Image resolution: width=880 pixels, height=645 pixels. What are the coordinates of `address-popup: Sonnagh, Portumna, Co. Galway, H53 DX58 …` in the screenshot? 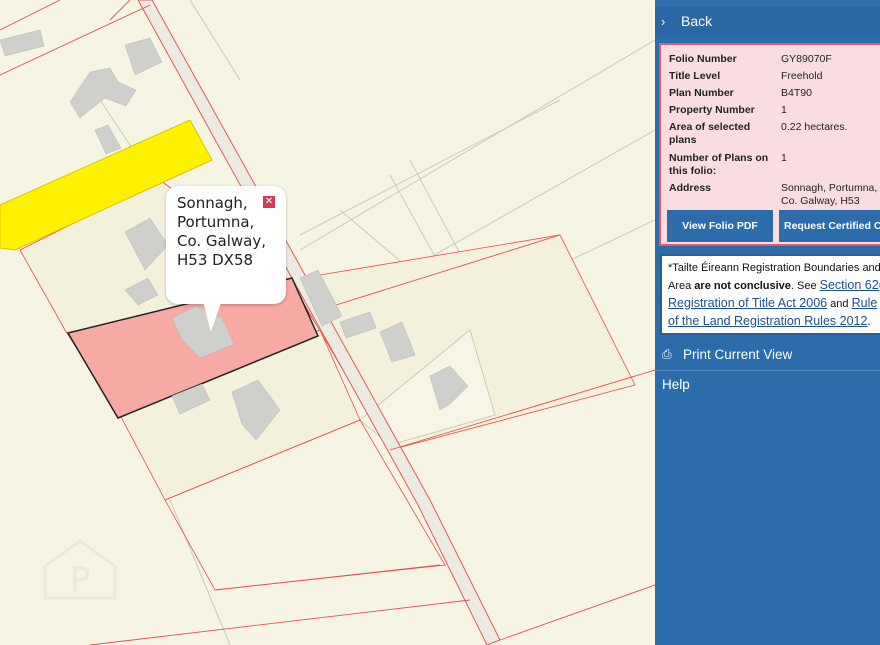 It's located at (226, 245).